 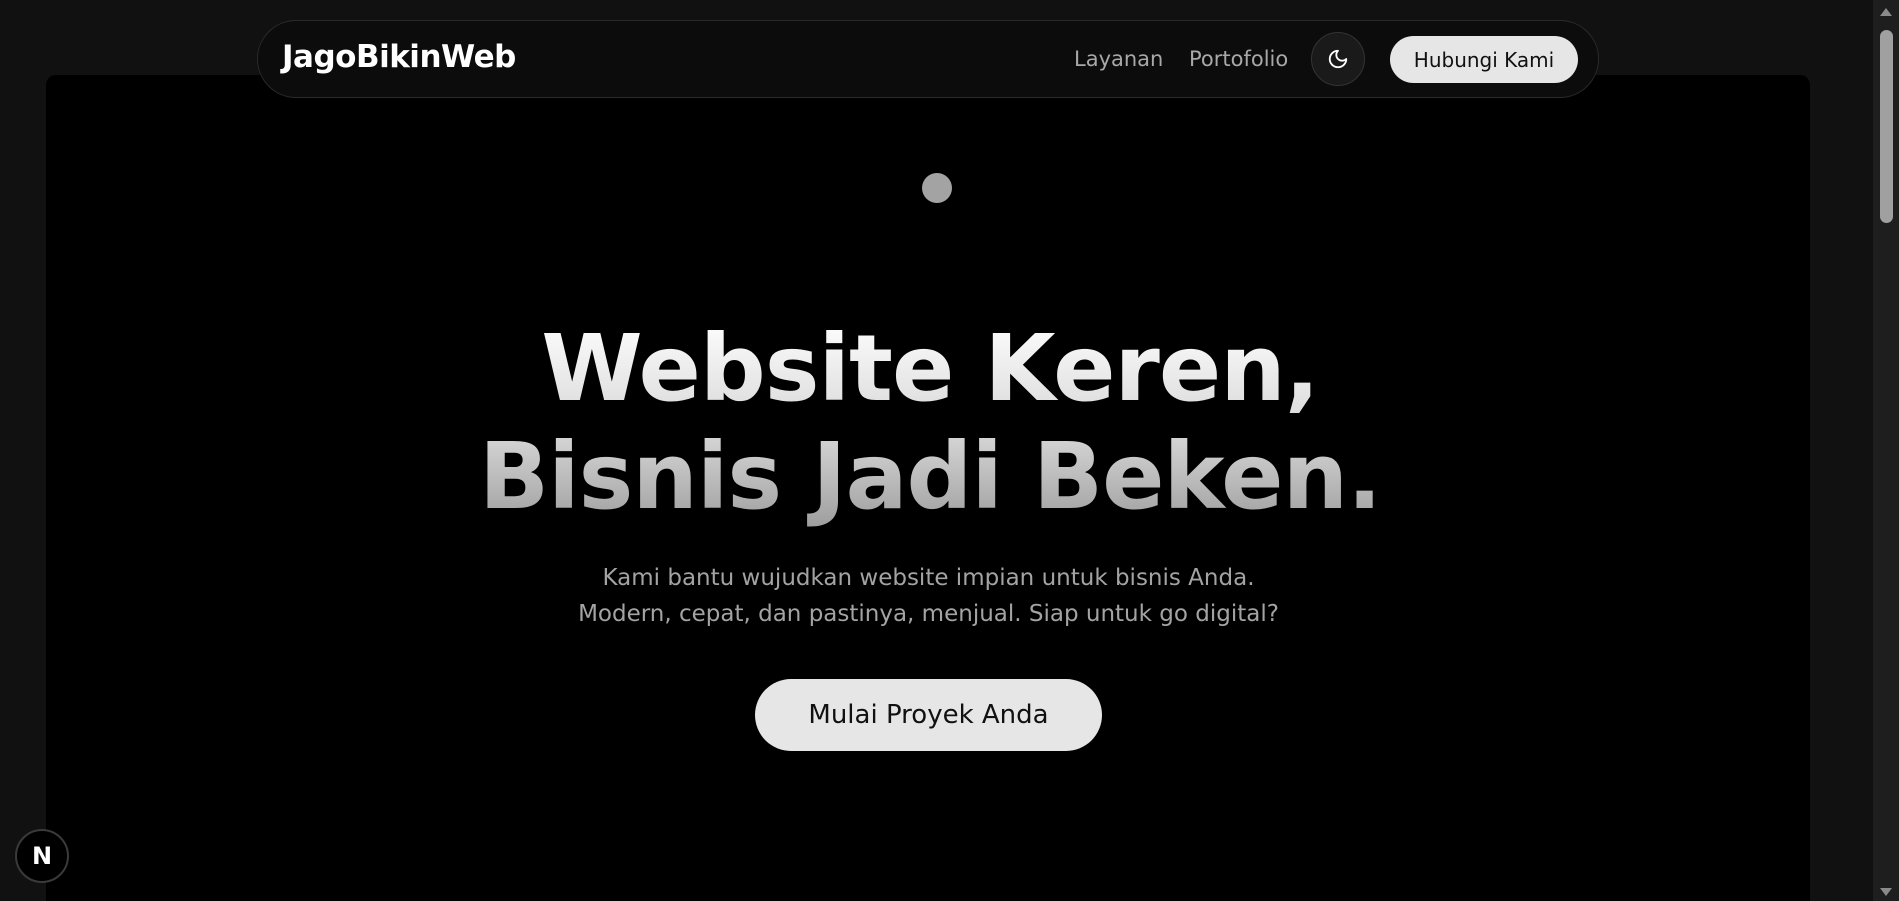 What do you see at coordinates (1886, 892) in the screenshot?
I see `scroll-down-arrow-icon` at bounding box center [1886, 892].